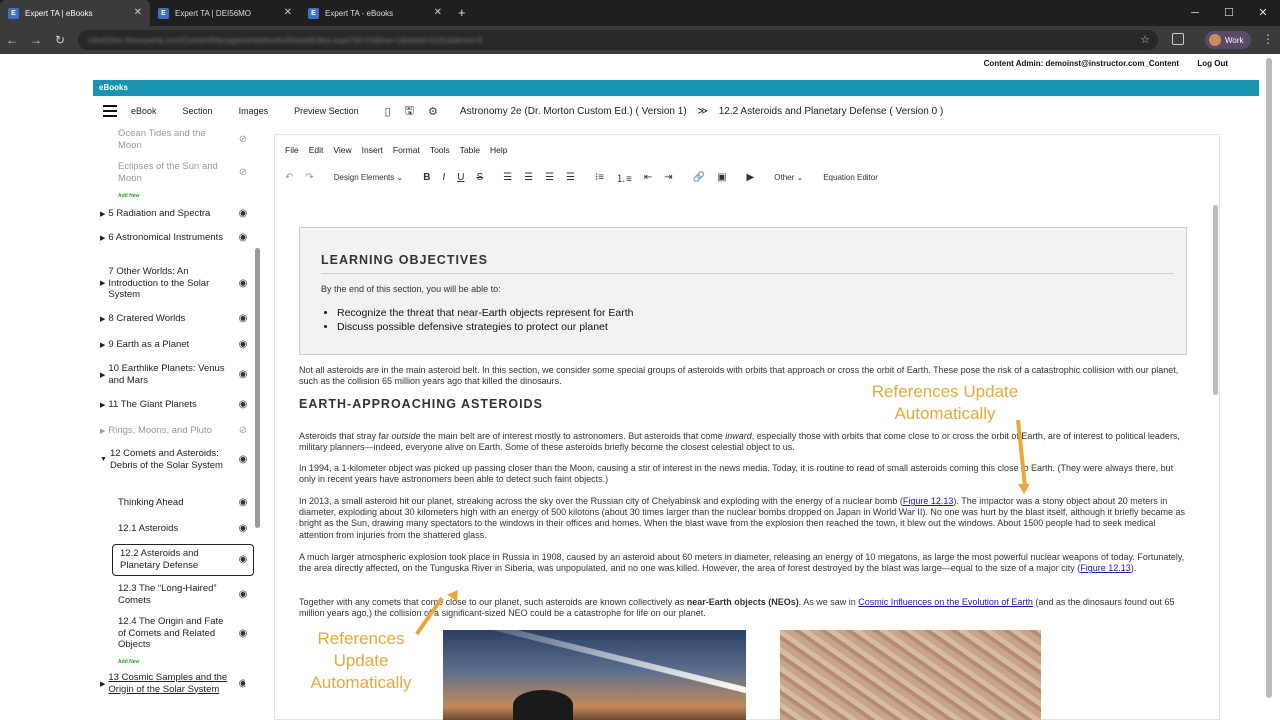 The image size is (1280, 720). What do you see at coordinates (184, 503) in the screenshot?
I see `sidebar-item: Thinking Ahead ◉` at bounding box center [184, 503].